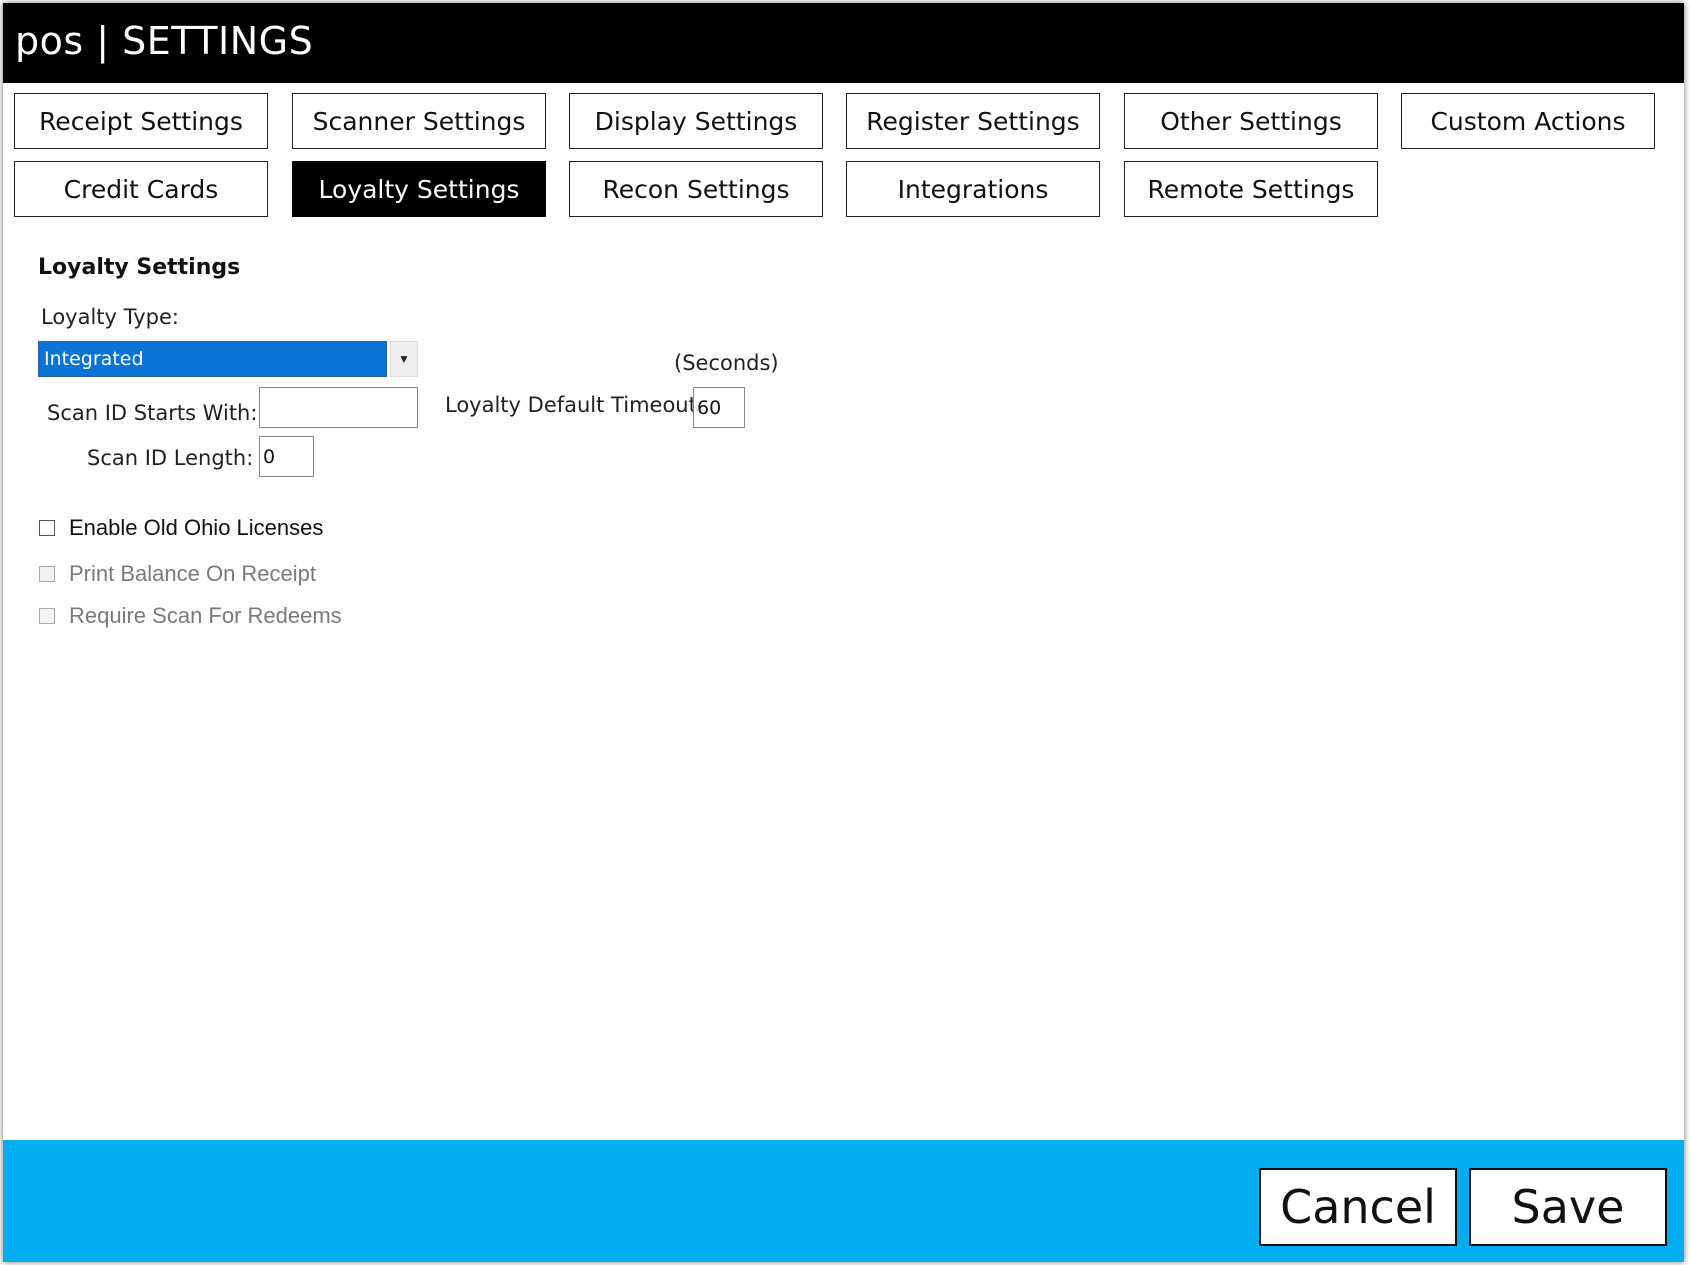  What do you see at coordinates (47, 616) in the screenshot?
I see `require-scan-for-redeems-checkbox` at bounding box center [47, 616].